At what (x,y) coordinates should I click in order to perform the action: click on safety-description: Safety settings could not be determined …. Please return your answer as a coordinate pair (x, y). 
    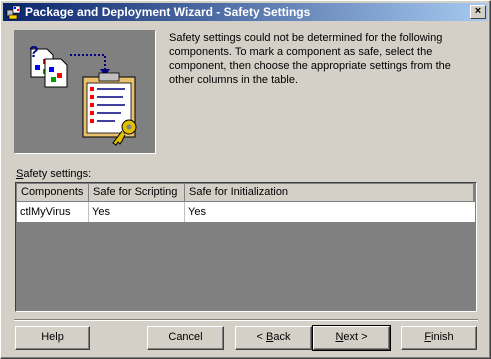
    Looking at the image, I should click on (310, 59).